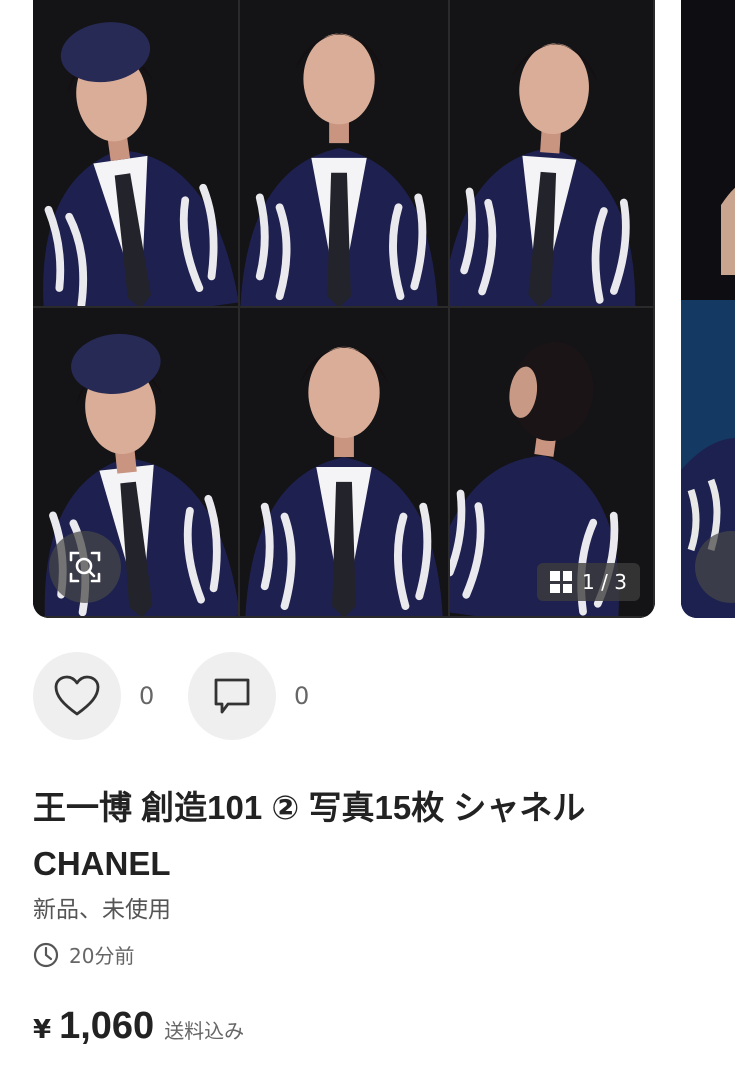 This screenshot has height=1080, width=735. Describe the element at coordinates (147, 696) in the screenshot. I see `like-count: 0` at that location.